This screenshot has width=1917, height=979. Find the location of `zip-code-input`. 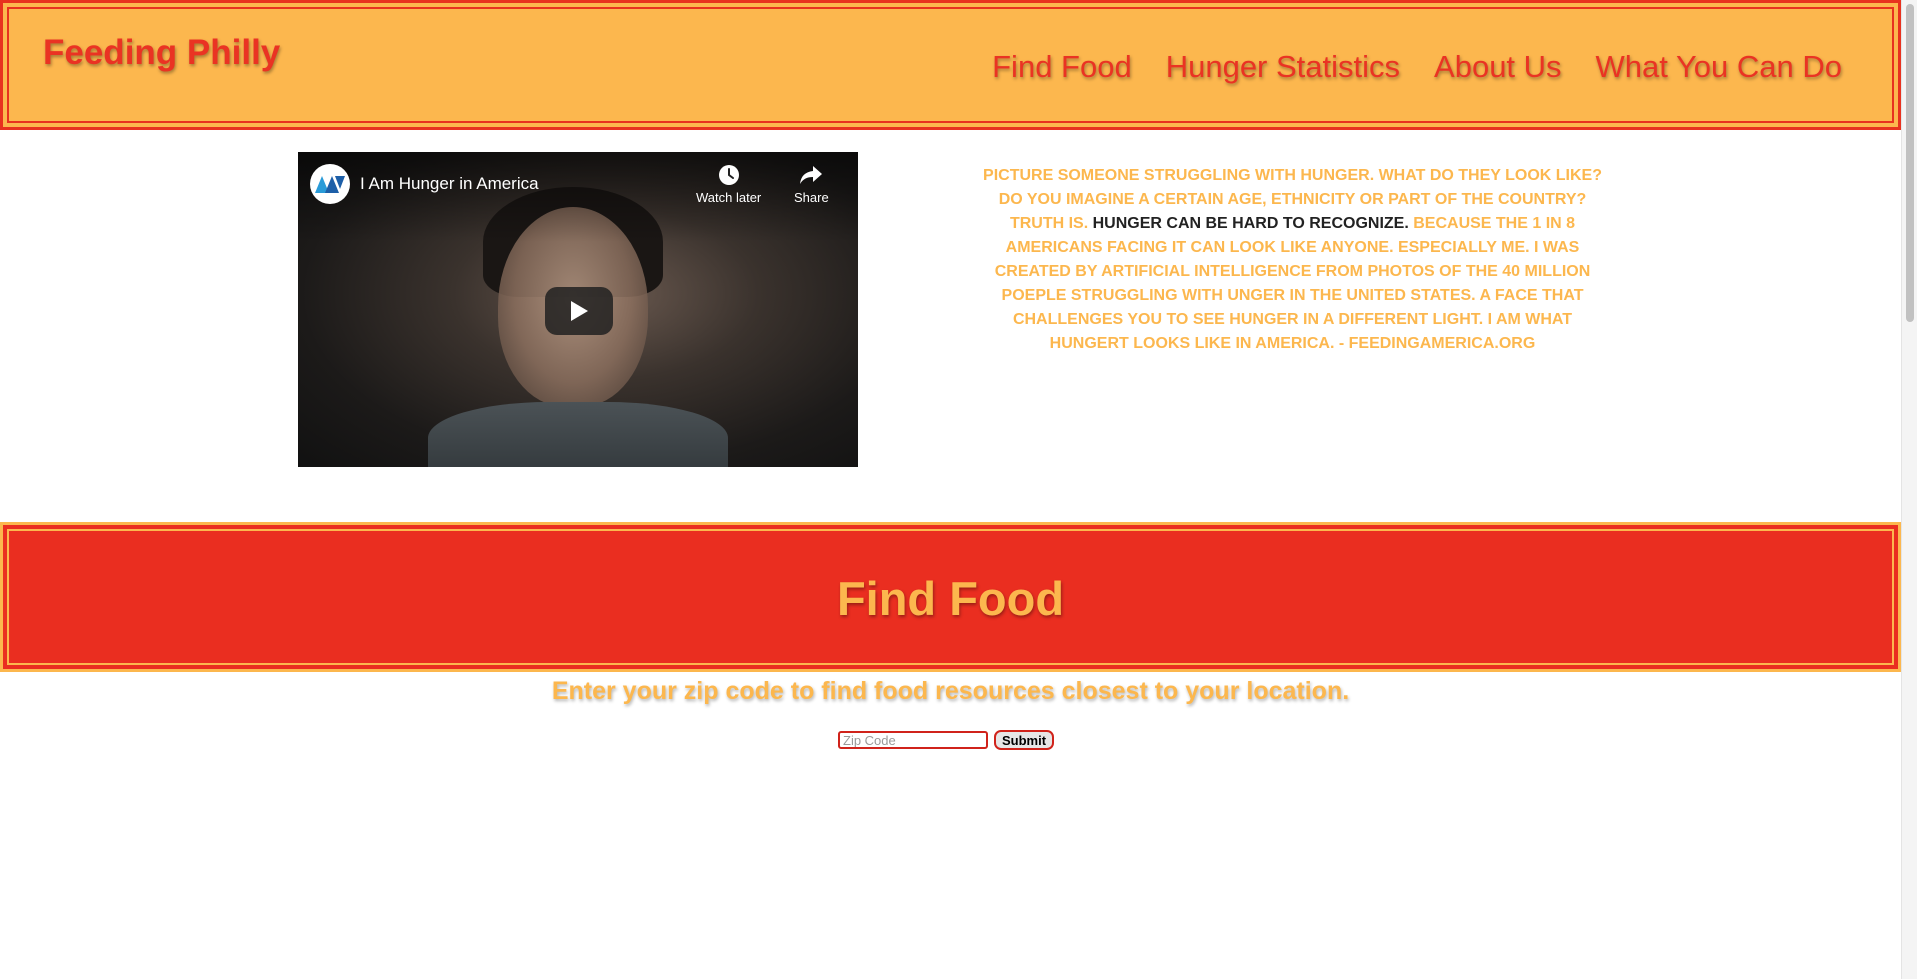

zip-code-input is located at coordinates (913, 740).